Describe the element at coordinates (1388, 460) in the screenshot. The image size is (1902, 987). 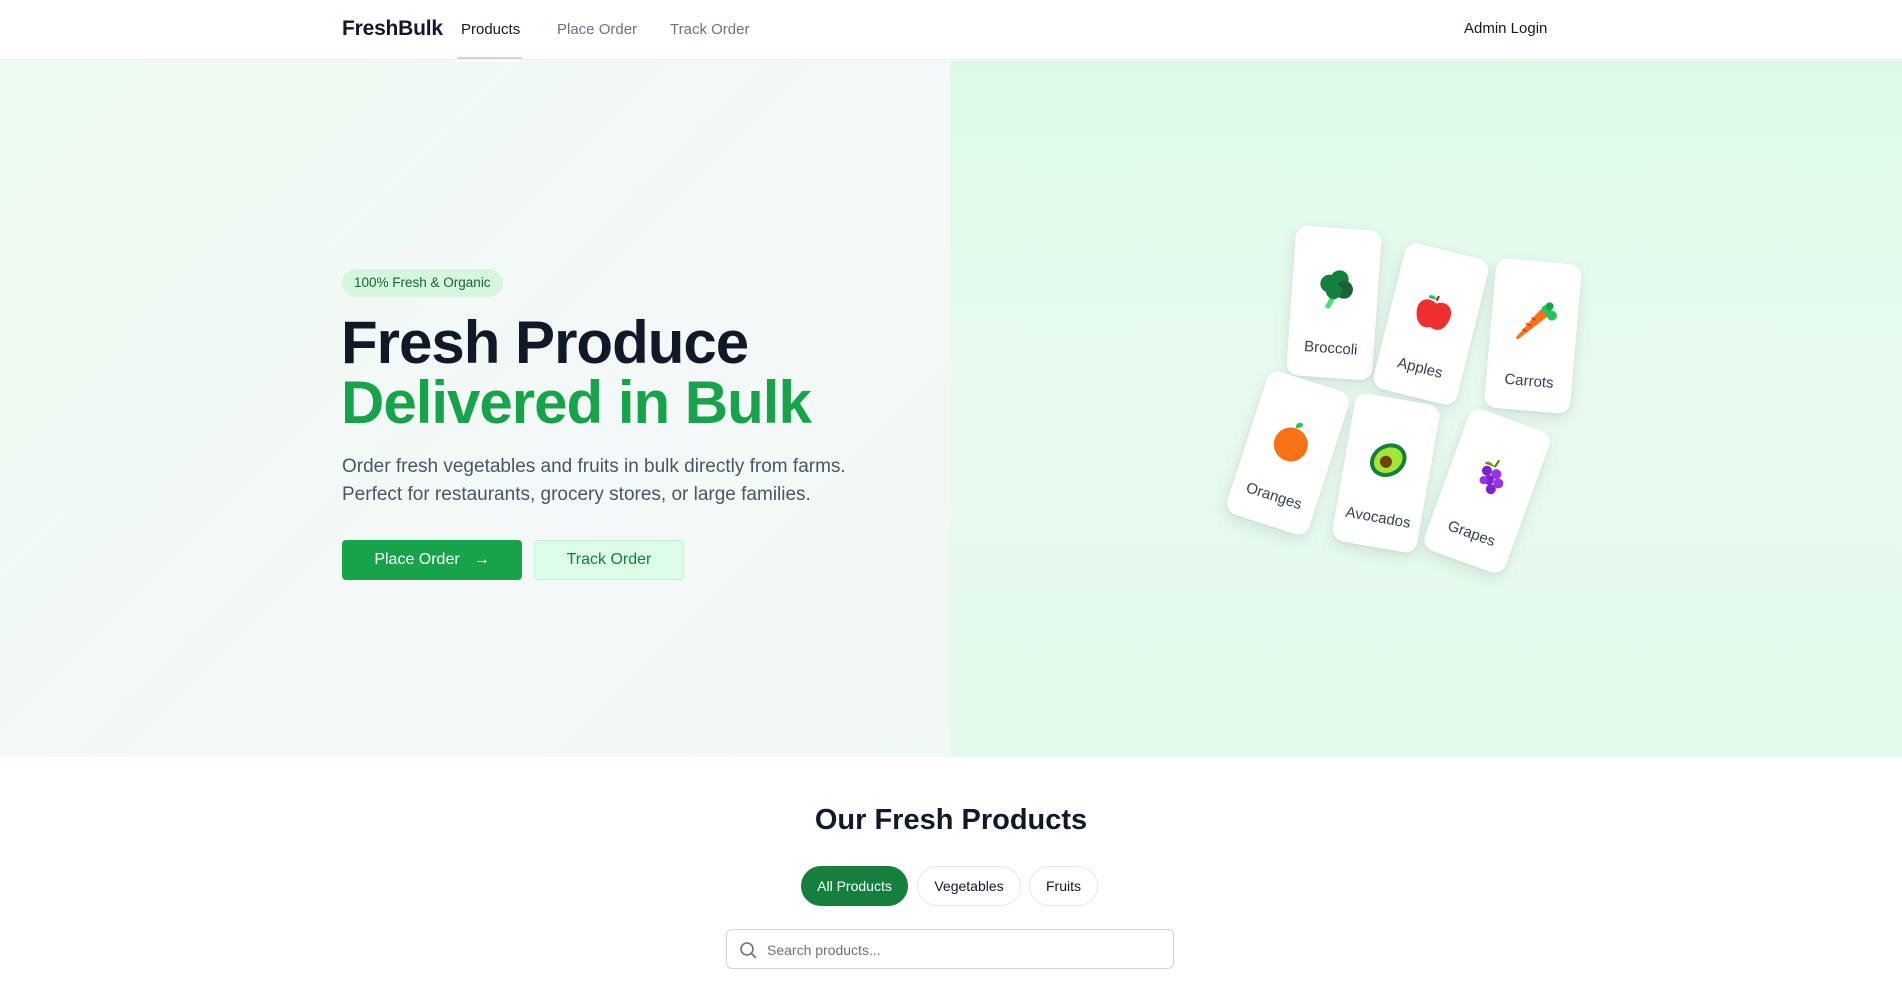
I see `avocado-icon` at that location.